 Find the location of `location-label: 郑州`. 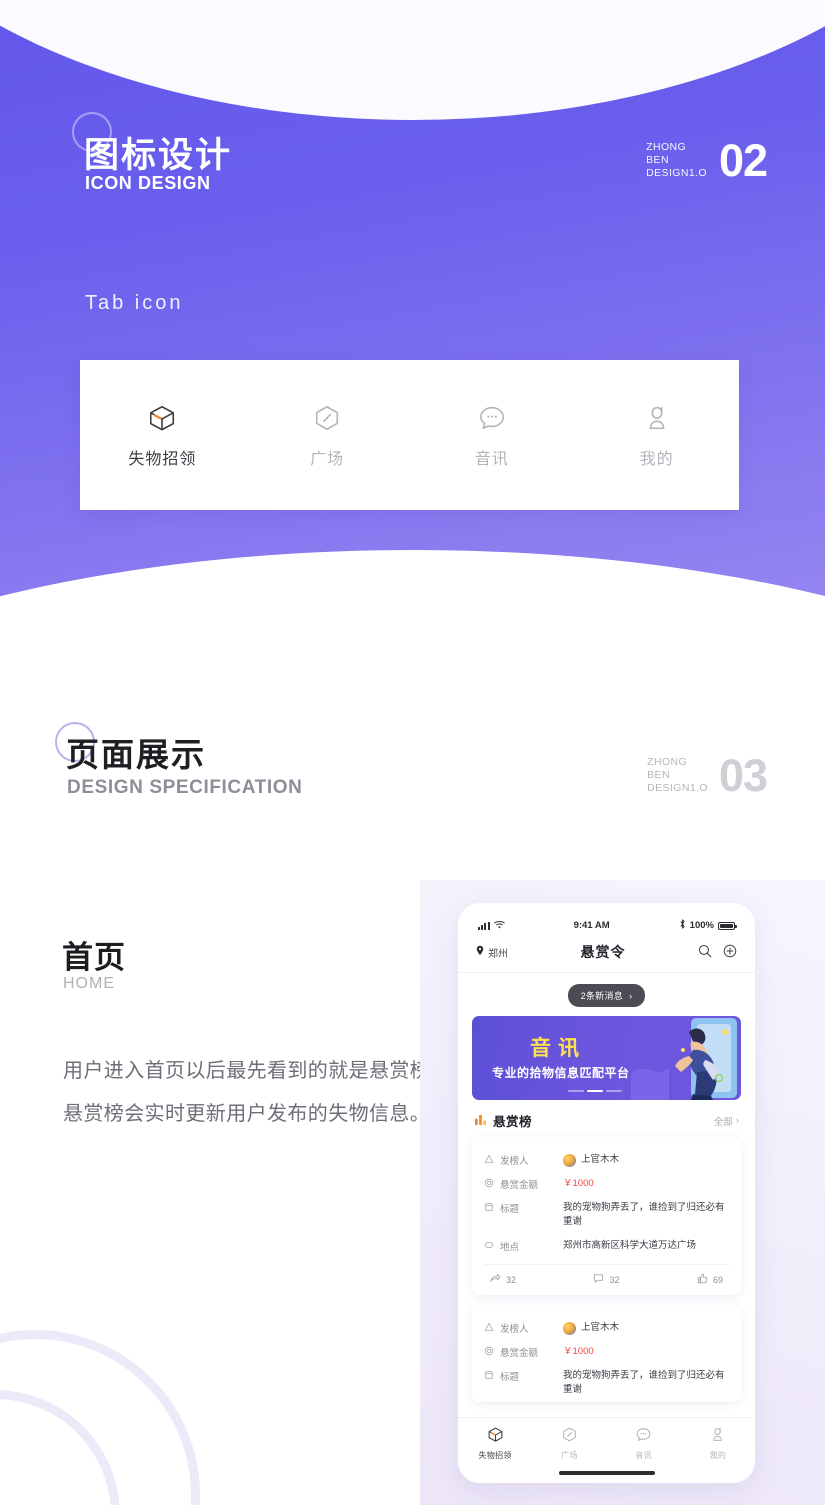

location-label: 郑州 is located at coordinates (498, 954).